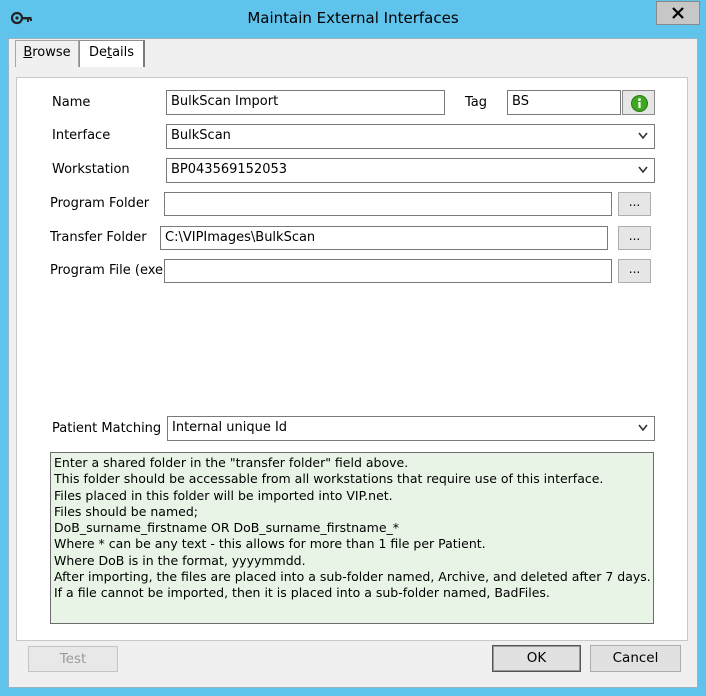 The width and height of the screenshot is (706, 696). What do you see at coordinates (564, 102) in the screenshot?
I see `tag-input: BS` at bounding box center [564, 102].